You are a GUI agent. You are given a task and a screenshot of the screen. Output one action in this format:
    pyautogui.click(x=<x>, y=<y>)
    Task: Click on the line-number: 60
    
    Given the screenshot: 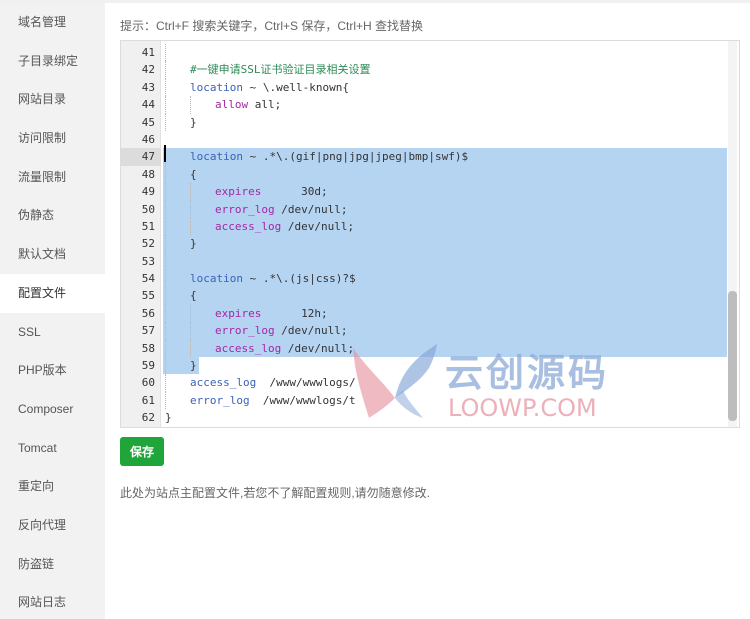 What is the action you would take?
    pyautogui.click(x=148, y=383)
    